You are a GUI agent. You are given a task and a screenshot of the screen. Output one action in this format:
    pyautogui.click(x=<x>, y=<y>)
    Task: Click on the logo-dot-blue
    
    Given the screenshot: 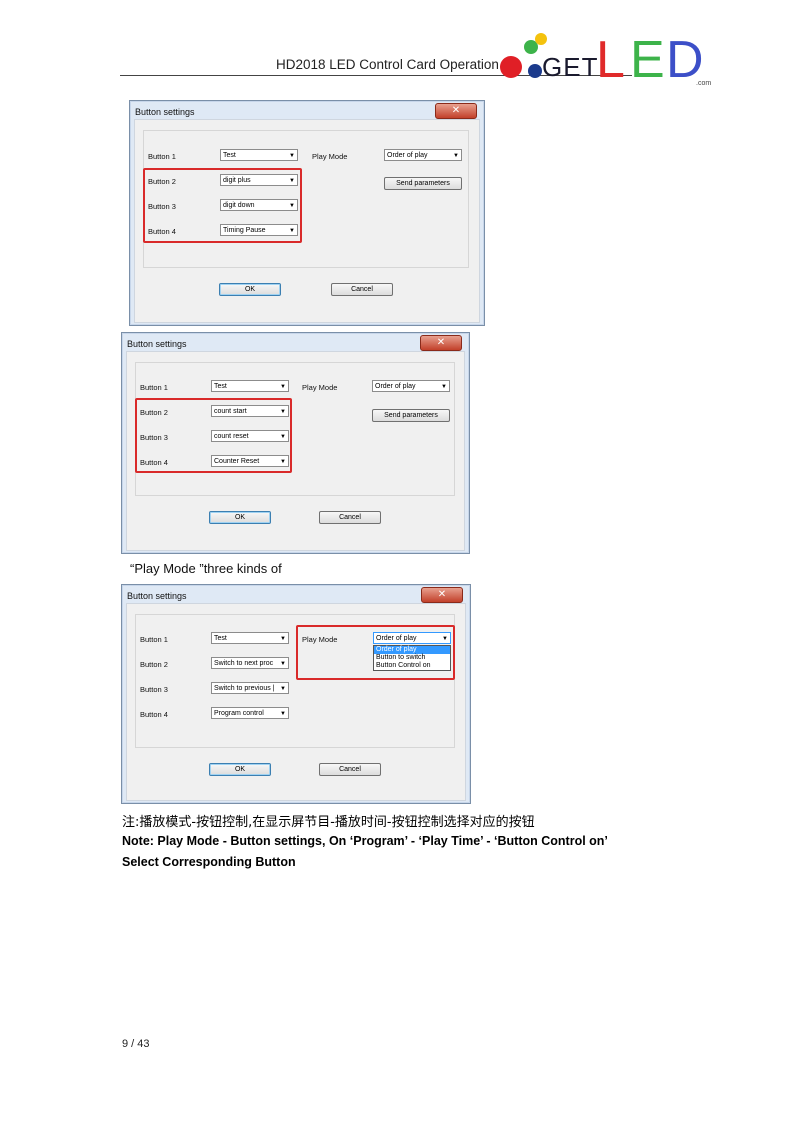 What is the action you would take?
    pyautogui.click(x=535, y=71)
    